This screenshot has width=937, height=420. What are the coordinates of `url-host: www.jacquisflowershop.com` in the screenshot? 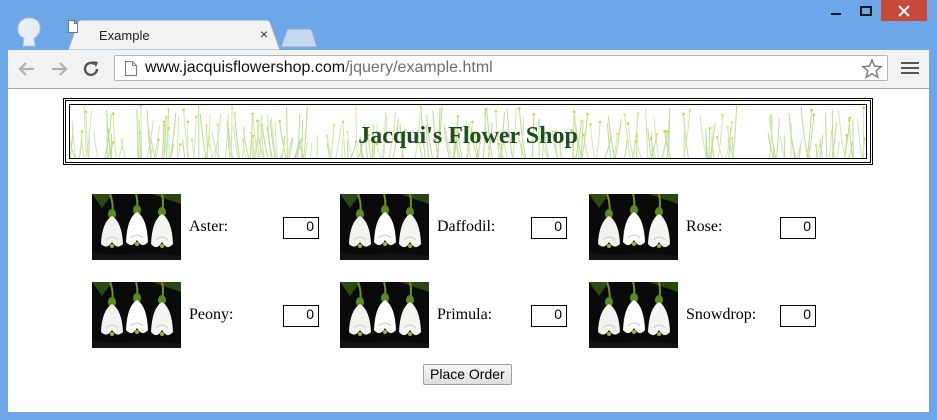 It's located at (245, 67).